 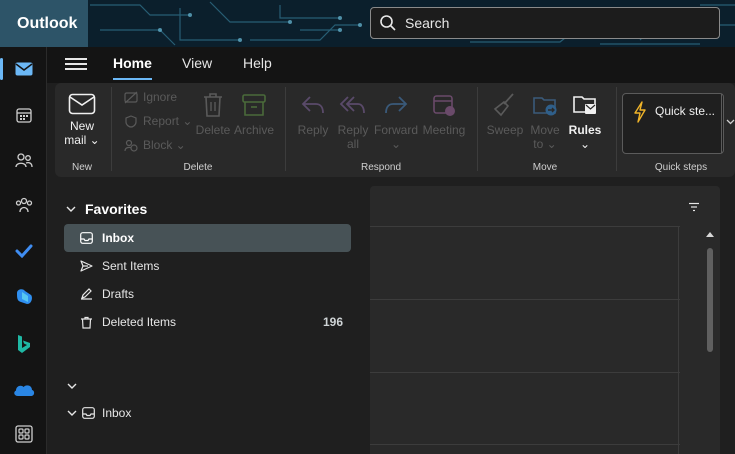 I want to click on new-mail-label-line2: mail ⌄, so click(x=82, y=140).